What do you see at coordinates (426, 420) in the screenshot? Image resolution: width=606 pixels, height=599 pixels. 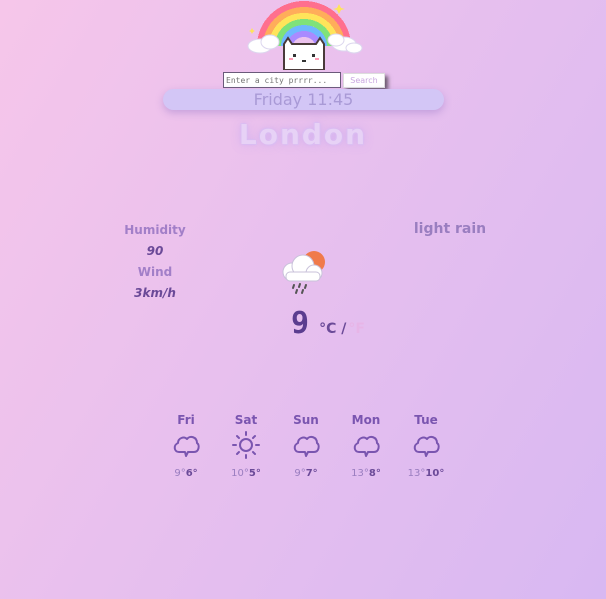 I see `forecast-day-name: Tue` at bounding box center [426, 420].